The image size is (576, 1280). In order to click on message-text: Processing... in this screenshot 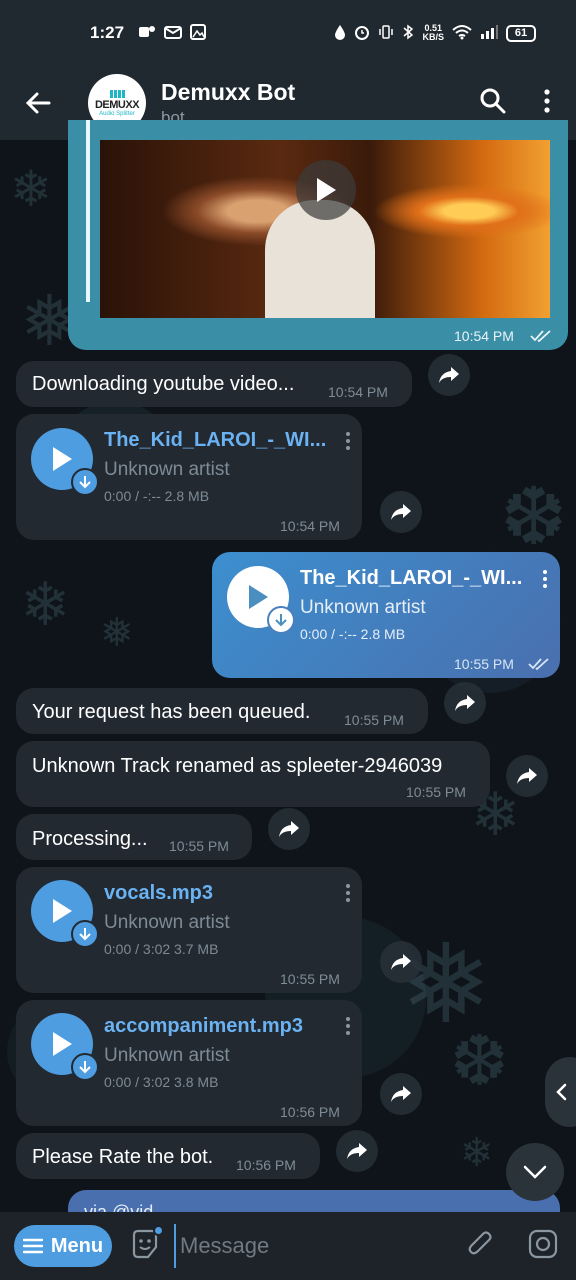, I will do `click(90, 839)`.